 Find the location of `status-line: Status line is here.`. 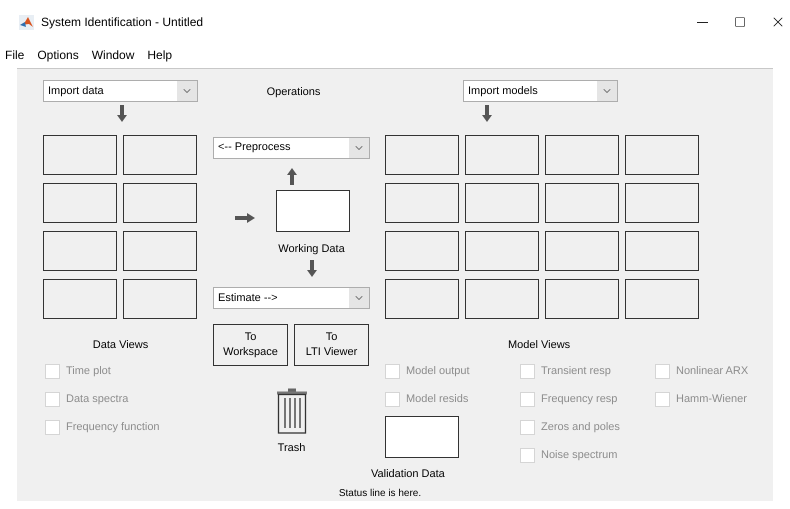

status-line: Status line is here. is located at coordinates (380, 493).